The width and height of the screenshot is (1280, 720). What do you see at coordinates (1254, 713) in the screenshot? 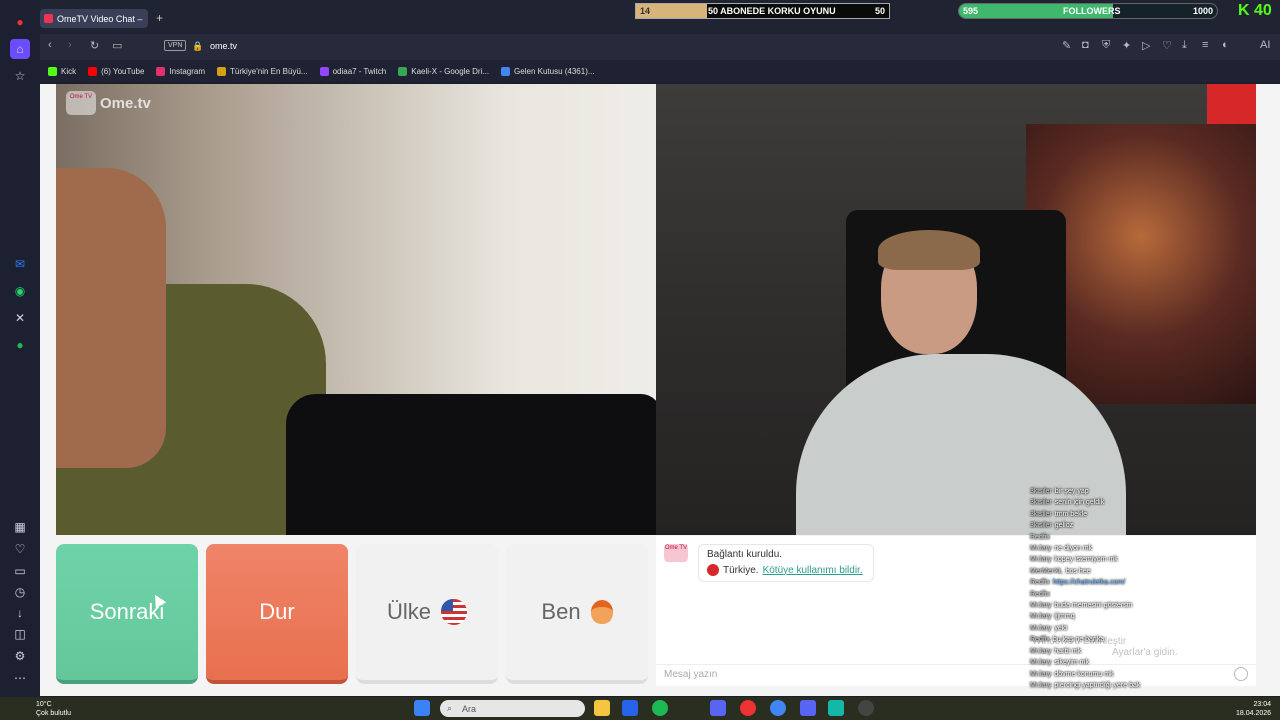
I see `clock-date: 18.04.2026` at bounding box center [1254, 713].